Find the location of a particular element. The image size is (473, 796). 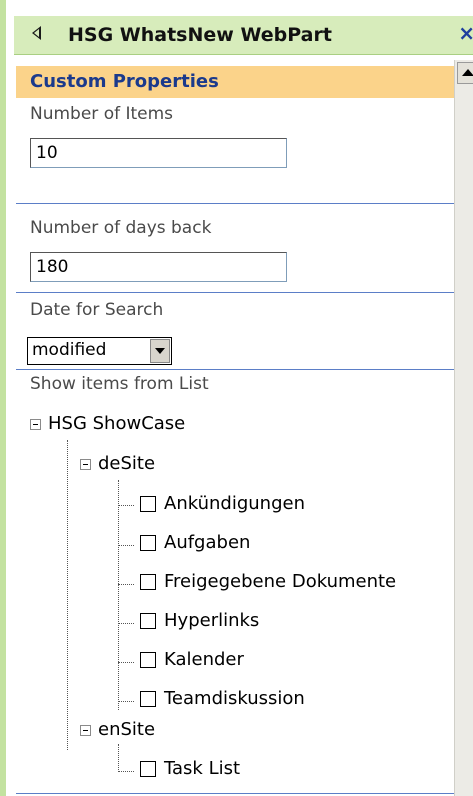

days-back-input is located at coordinates (158, 267).